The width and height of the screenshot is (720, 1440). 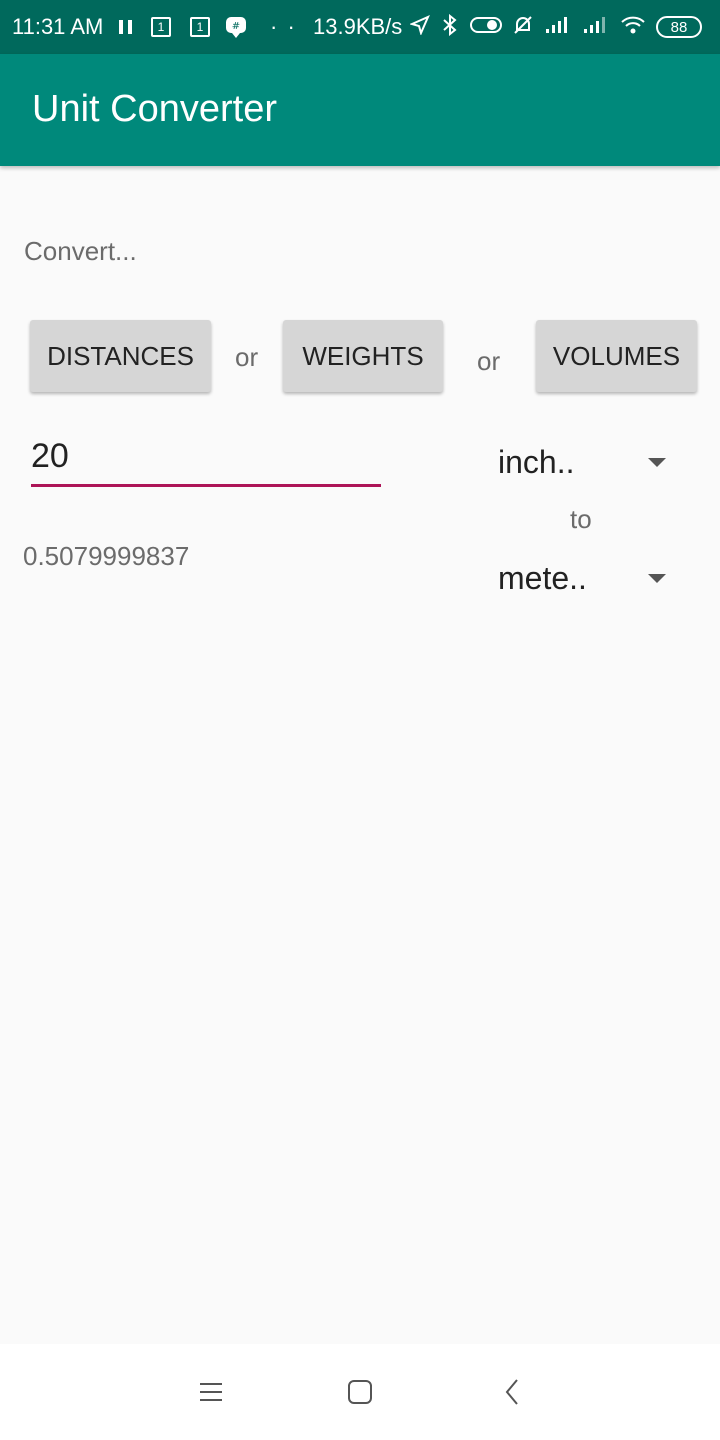 What do you see at coordinates (58, 26) in the screenshot?
I see `status-time: 11:31 AM` at bounding box center [58, 26].